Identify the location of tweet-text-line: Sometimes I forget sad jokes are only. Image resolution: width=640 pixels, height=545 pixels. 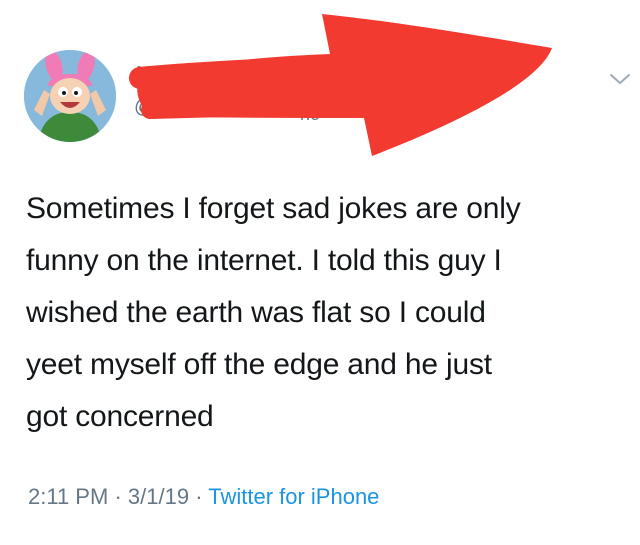
(273, 208).